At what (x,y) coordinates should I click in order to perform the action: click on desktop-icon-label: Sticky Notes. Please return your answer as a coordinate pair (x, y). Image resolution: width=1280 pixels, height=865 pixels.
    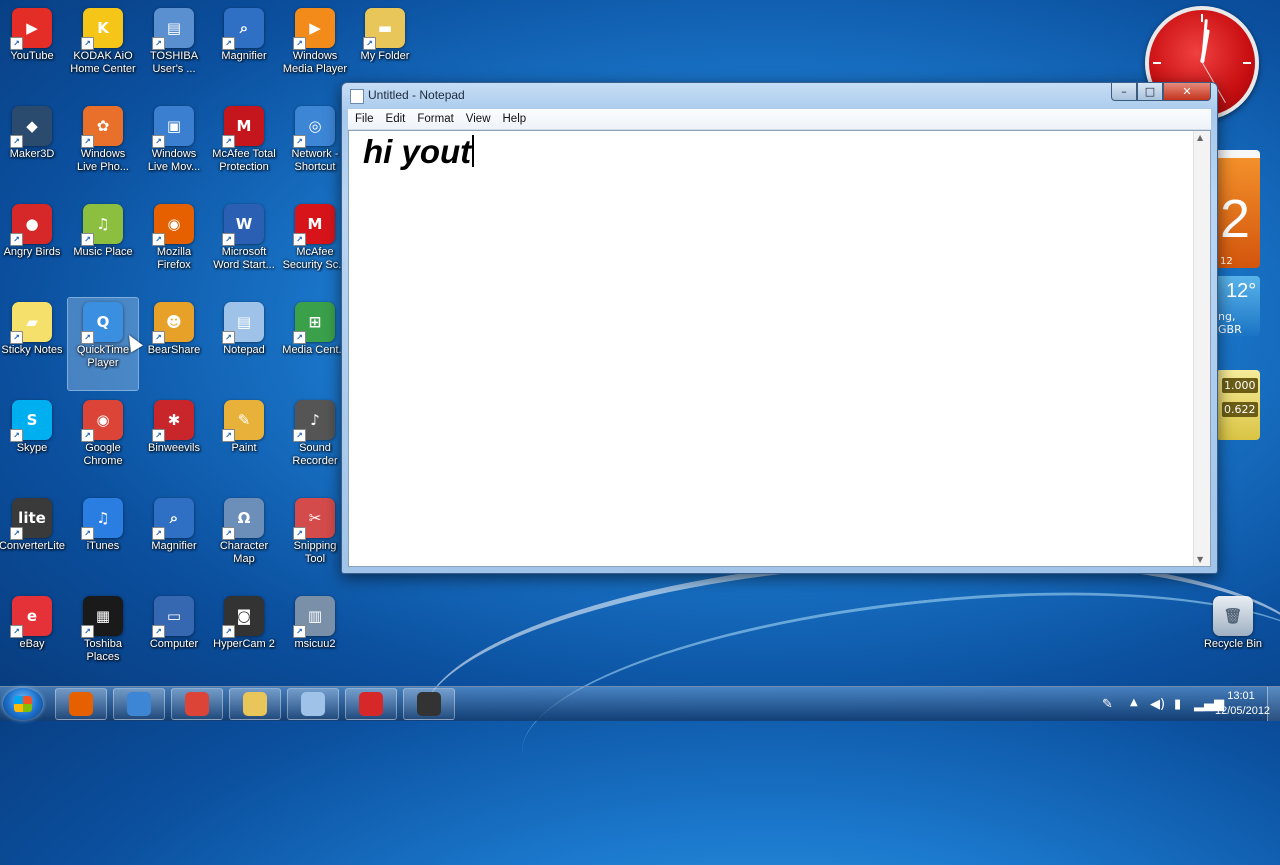
    Looking at the image, I should click on (32, 350).